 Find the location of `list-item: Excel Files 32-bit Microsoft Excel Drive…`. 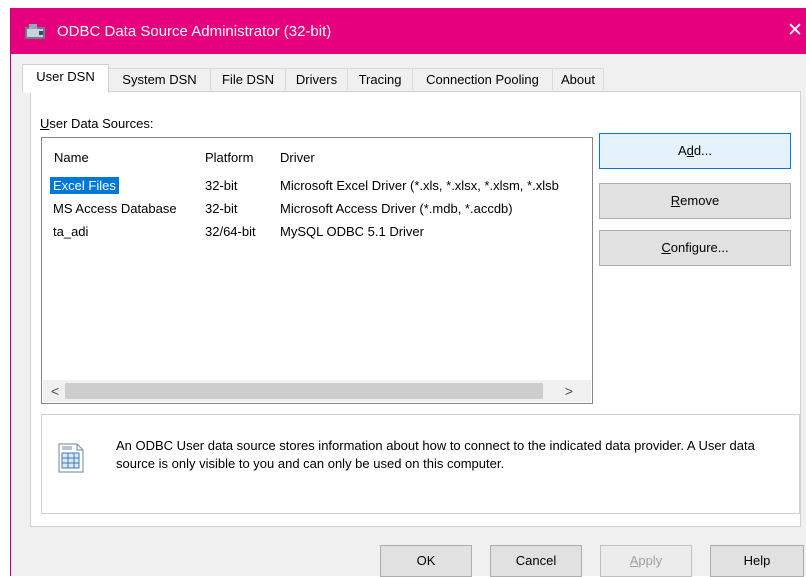

list-item: Excel Files 32-bit Microsoft Excel Drive… is located at coordinates (317, 186).